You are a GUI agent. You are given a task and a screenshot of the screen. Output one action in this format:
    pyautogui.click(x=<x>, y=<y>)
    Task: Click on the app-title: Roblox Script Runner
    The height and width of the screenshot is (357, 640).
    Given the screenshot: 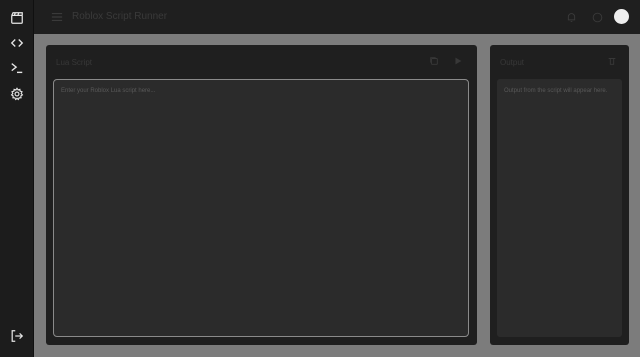 What is the action you would take?
    pyautogui.click(x=120, y=16)
    